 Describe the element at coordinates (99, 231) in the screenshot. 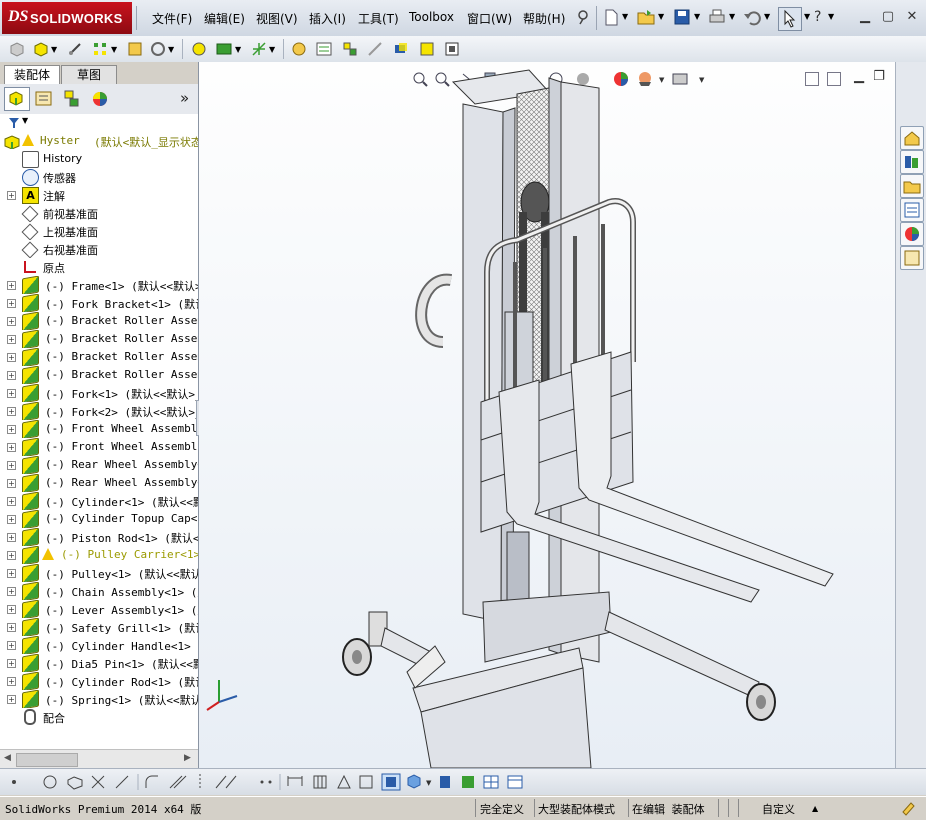

I see `tree-item: 上视基准面` at that location.